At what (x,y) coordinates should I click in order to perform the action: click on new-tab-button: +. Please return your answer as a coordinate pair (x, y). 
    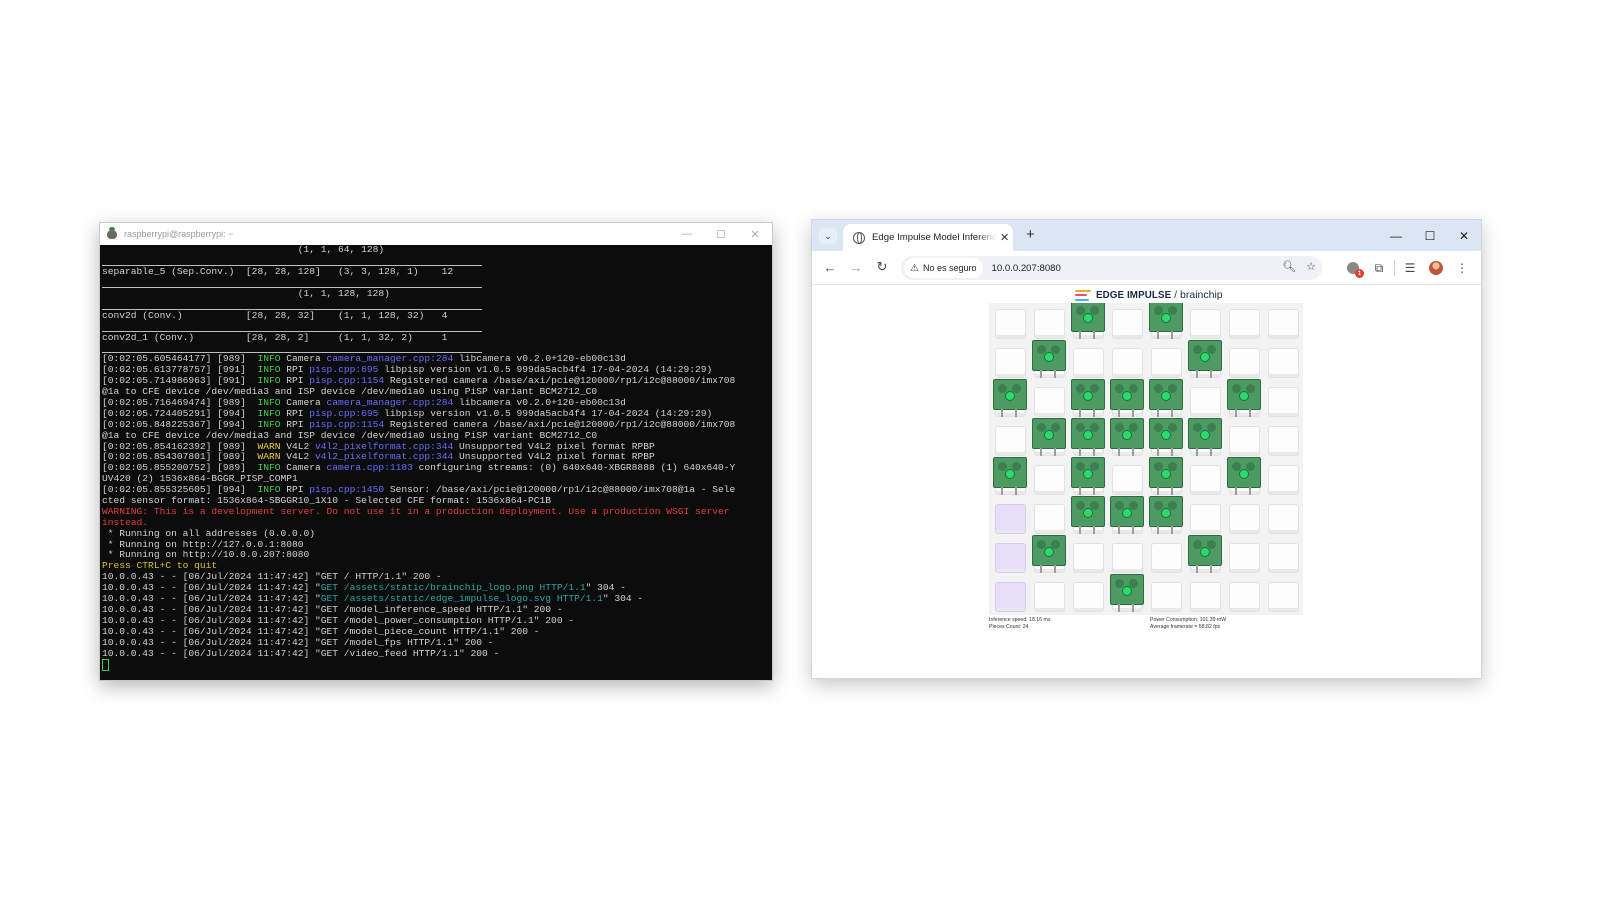
    Looking at the image, I should click on (1030, 234).